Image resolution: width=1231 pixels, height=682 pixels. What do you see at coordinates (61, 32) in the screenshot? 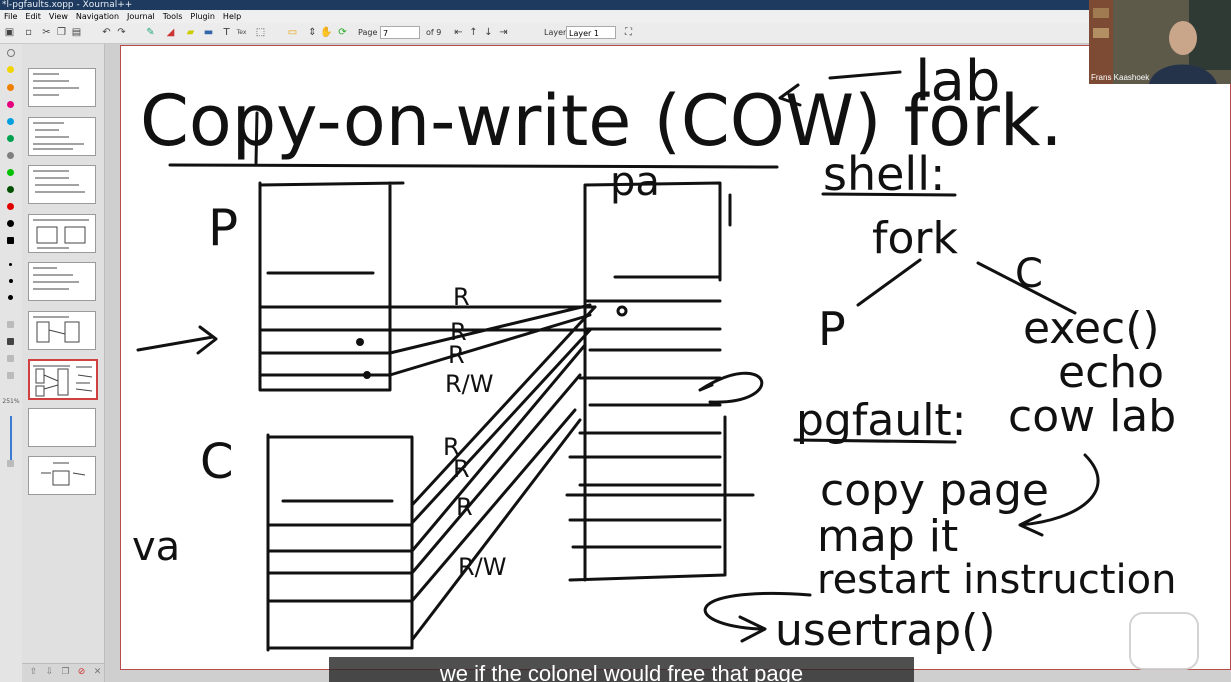
I see `copy-icon: ❐` at bounding box center [61, 32].